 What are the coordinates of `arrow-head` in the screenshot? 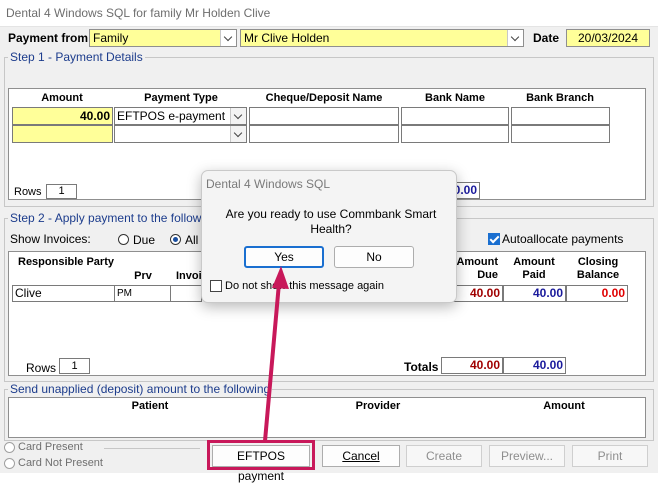 It's located at (280, 277).